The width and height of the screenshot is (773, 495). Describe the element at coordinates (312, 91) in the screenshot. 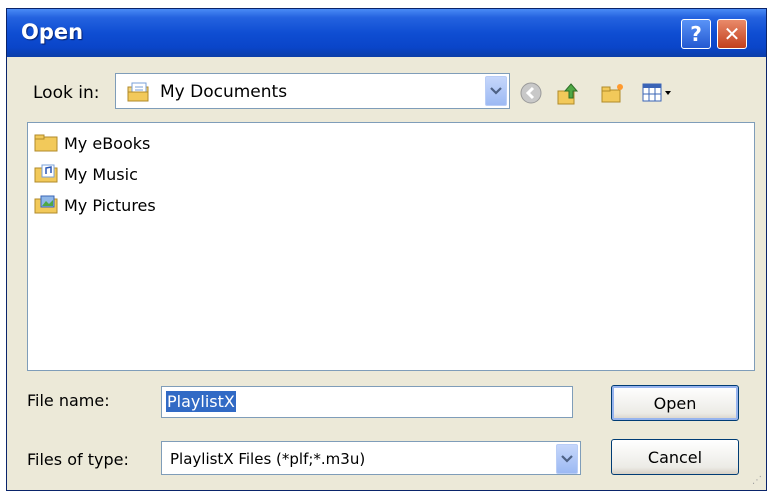

I see `look-in-combobox: My Documents` at that location.